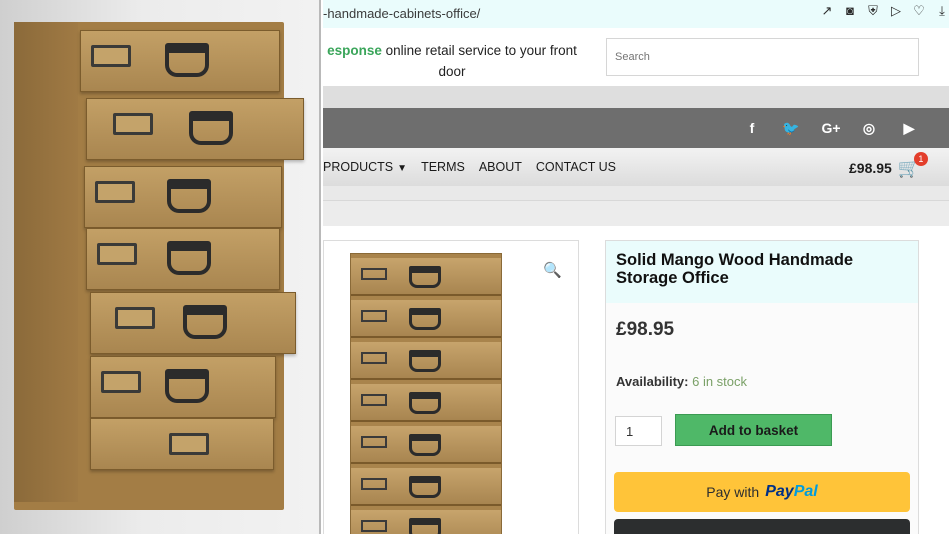  Describe the element at coordinates (358, 167) in the screenshot. I see `nav-item-products-label: PRODUCTS` at that location.